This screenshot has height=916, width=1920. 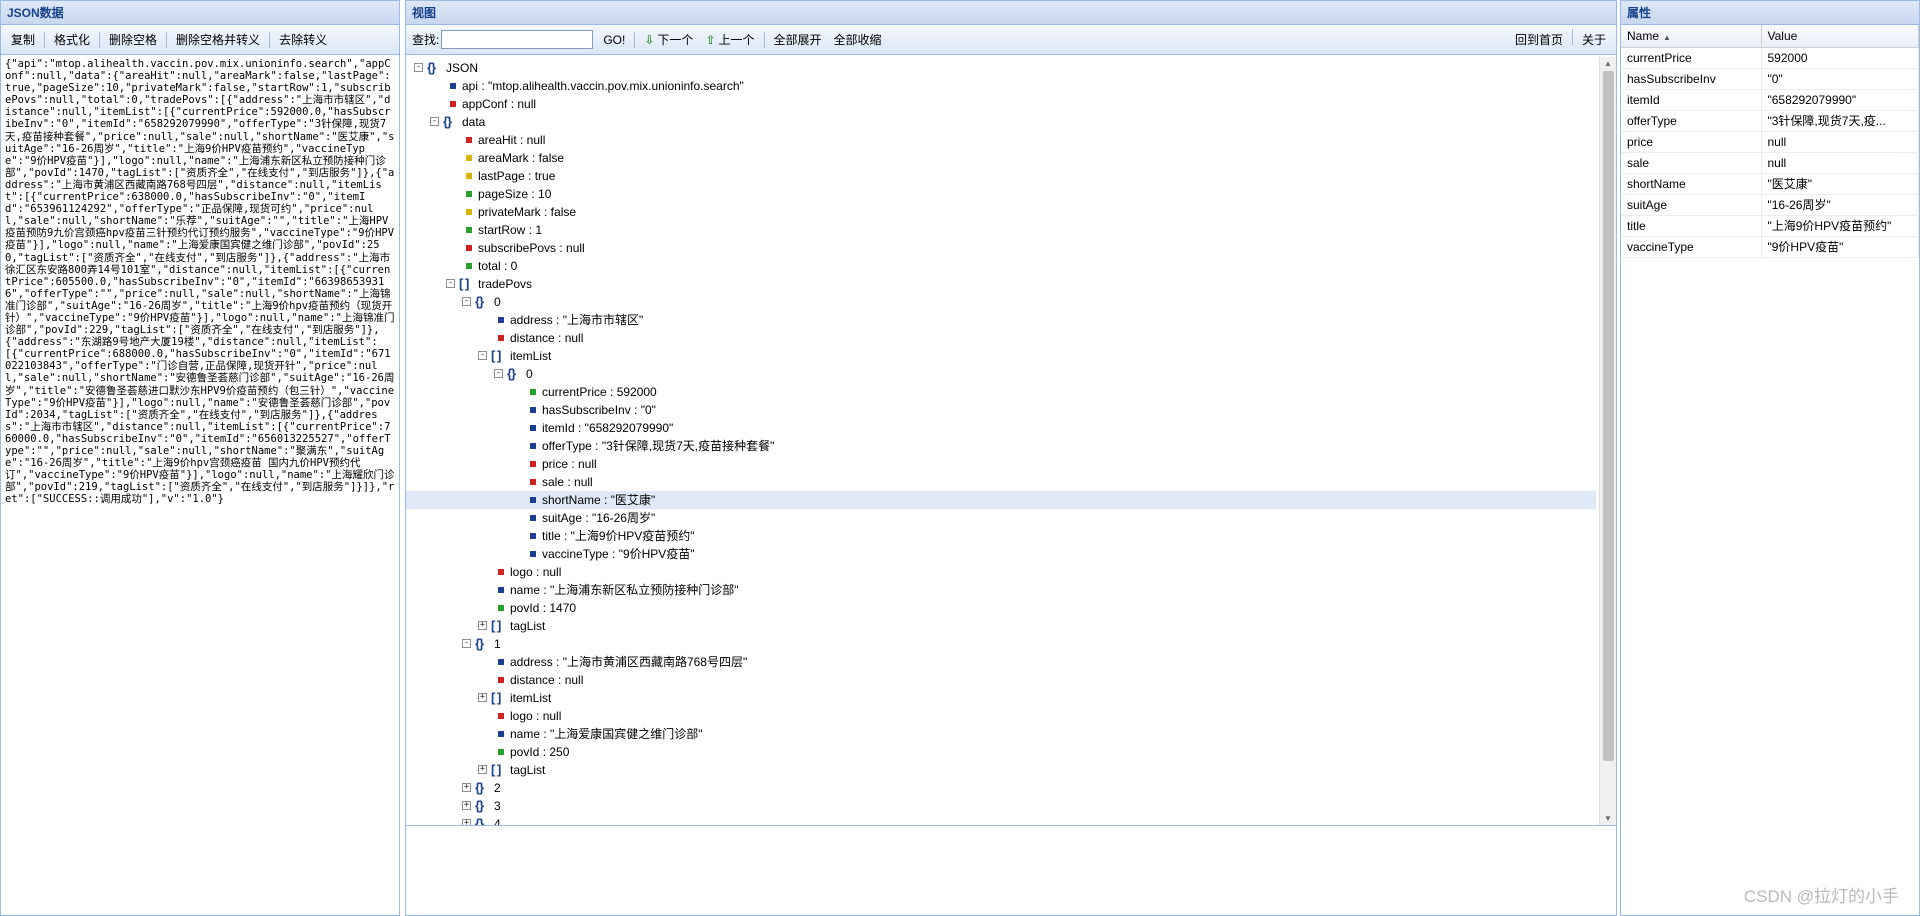 I want to click on tree-node: +{} 4, so click(x=1001, y=820).